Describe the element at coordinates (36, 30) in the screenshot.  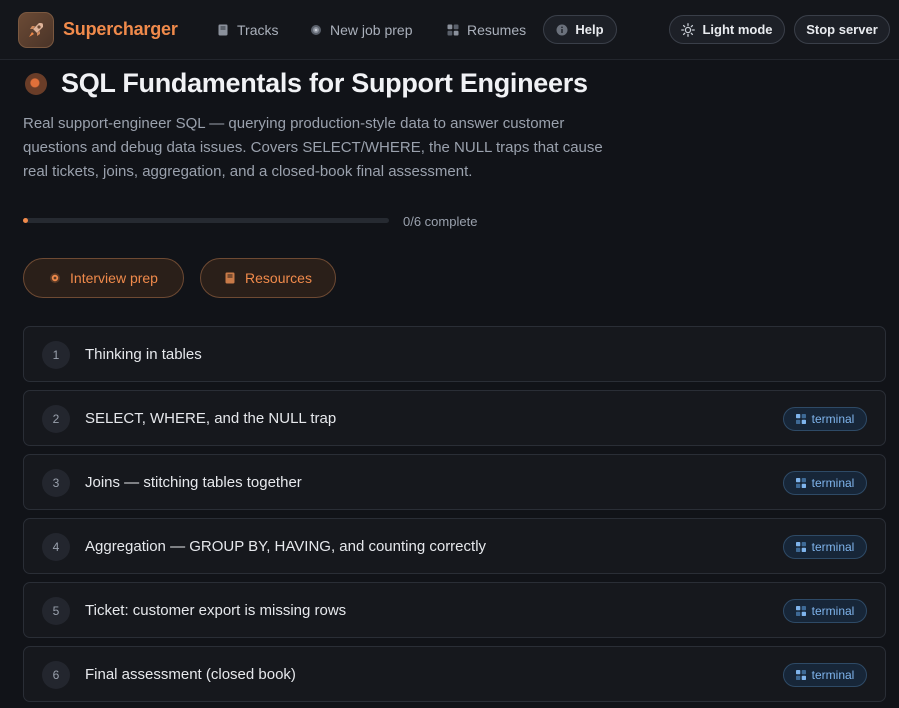
I see `rocket-logo-icon` at that location.